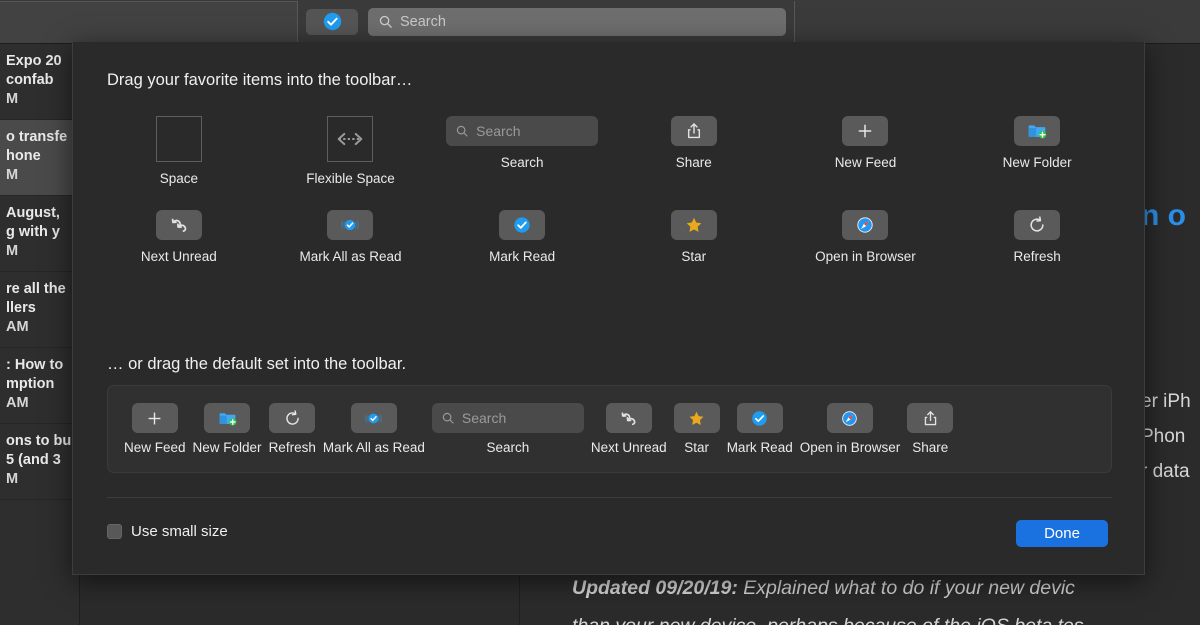 The width and height of the screenshot is (1200, 625). I want to click on sheet-divider, so click(609, 497).